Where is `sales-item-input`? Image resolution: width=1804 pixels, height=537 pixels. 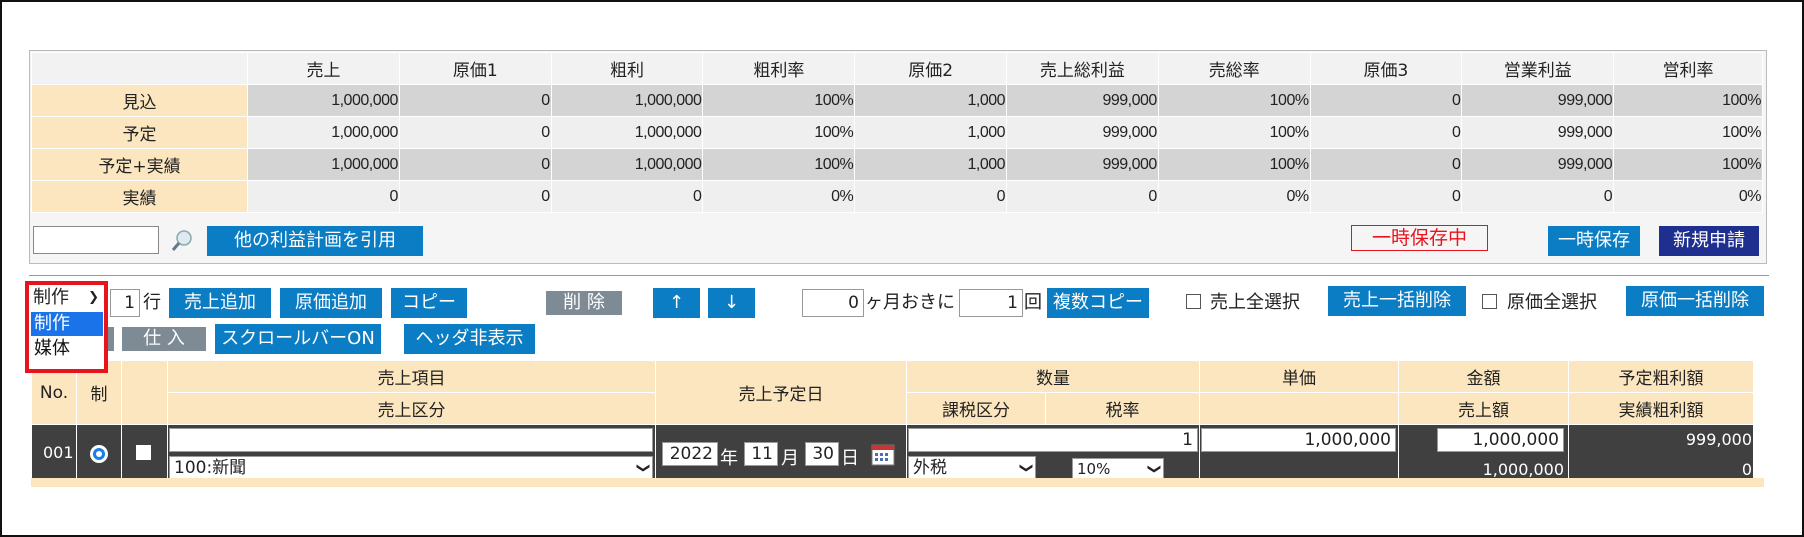
sales-item-input is located at coordinates (411, 440).